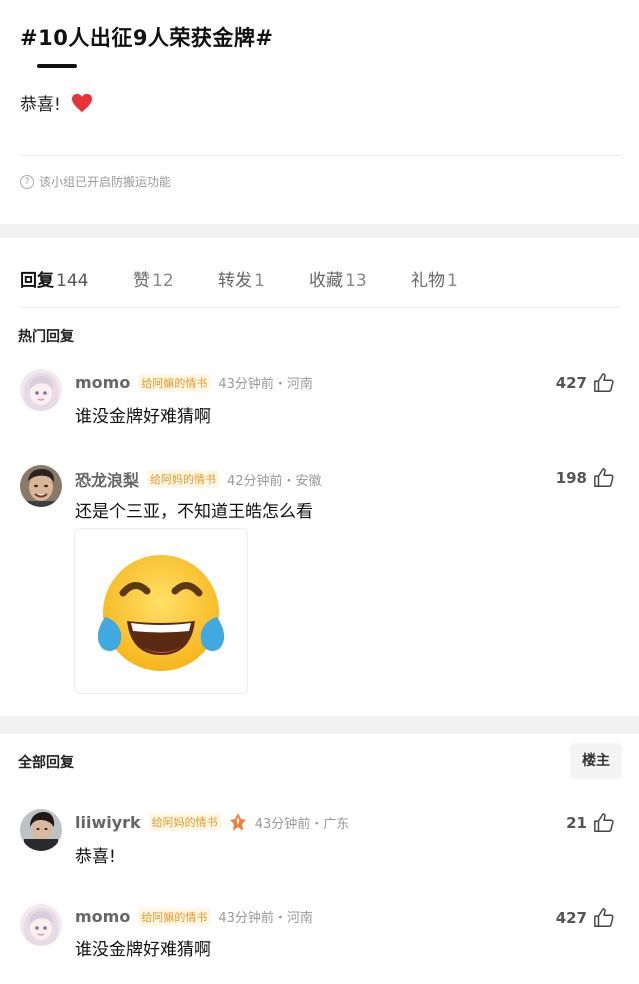 This screenshot has width=639, height=984. I want to click on like-button: 21, so click(590, 823).